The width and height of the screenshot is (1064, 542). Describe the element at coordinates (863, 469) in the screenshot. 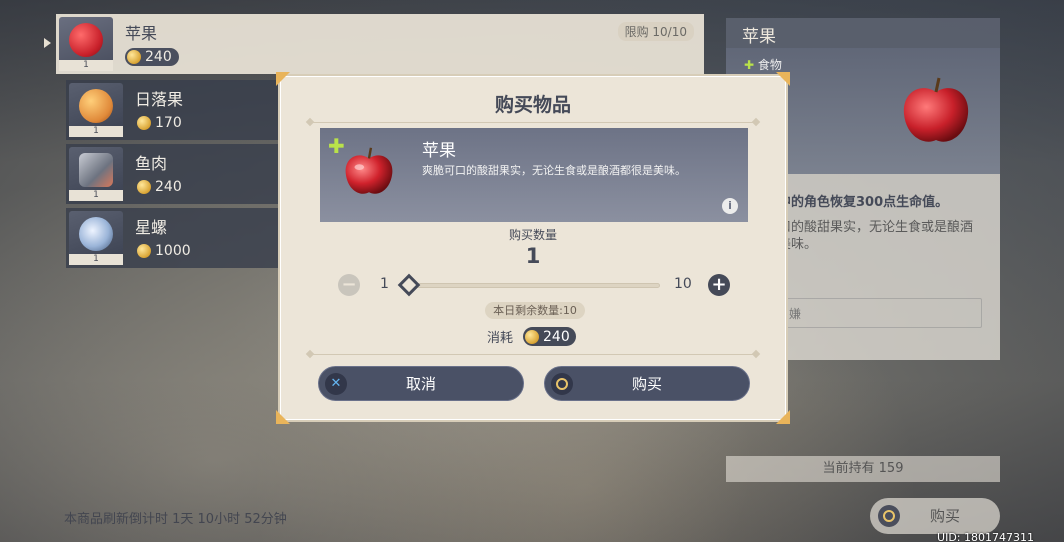

I see `owned-count: 当前持有 159` at that location.